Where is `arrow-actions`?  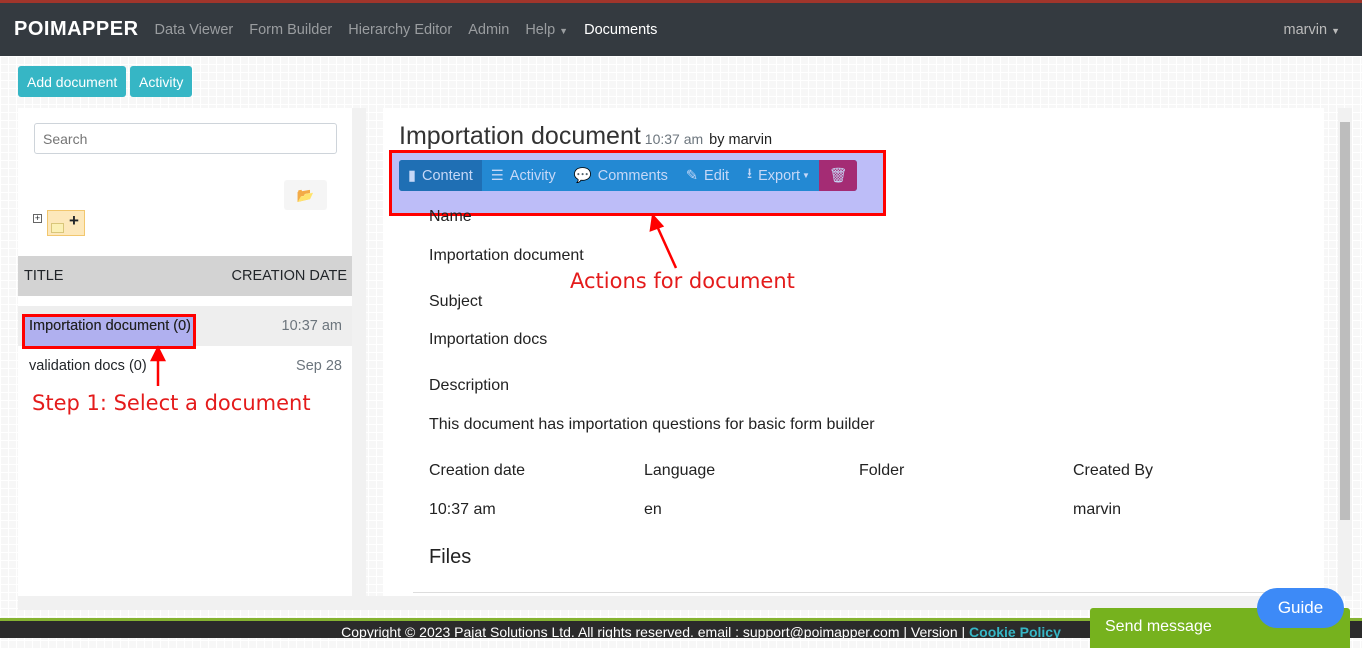 arrow-actions is located at coordinates (663, 241).